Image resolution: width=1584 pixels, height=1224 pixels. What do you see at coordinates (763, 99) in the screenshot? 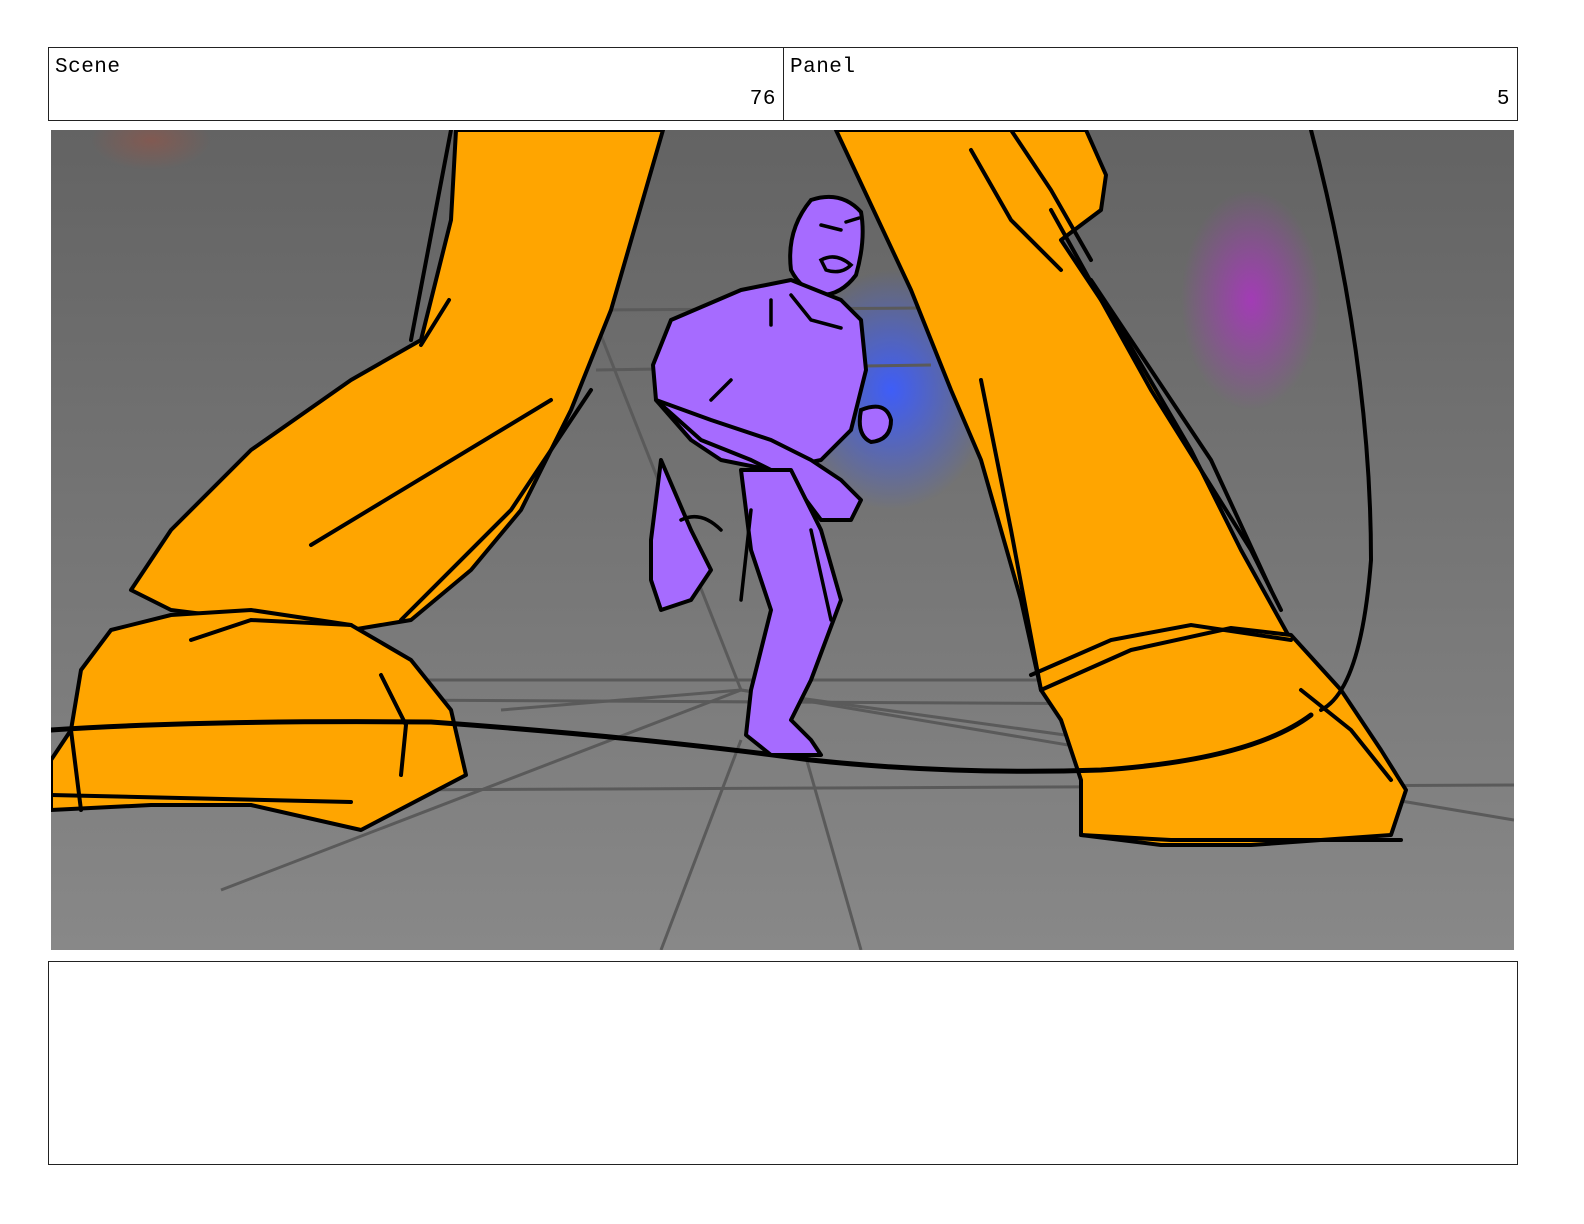
I see `scene-number: 76` at bounding box center [763, 99].